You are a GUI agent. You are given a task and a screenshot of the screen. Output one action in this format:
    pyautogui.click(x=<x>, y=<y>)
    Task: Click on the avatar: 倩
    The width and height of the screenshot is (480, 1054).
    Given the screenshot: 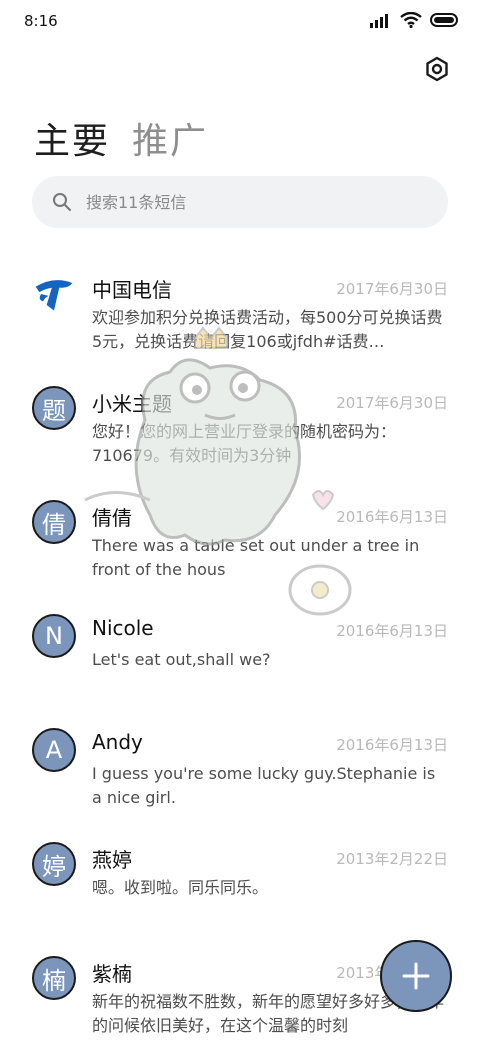 What is the action you would take?
    pyautogui.click(x=54, y=522)
    